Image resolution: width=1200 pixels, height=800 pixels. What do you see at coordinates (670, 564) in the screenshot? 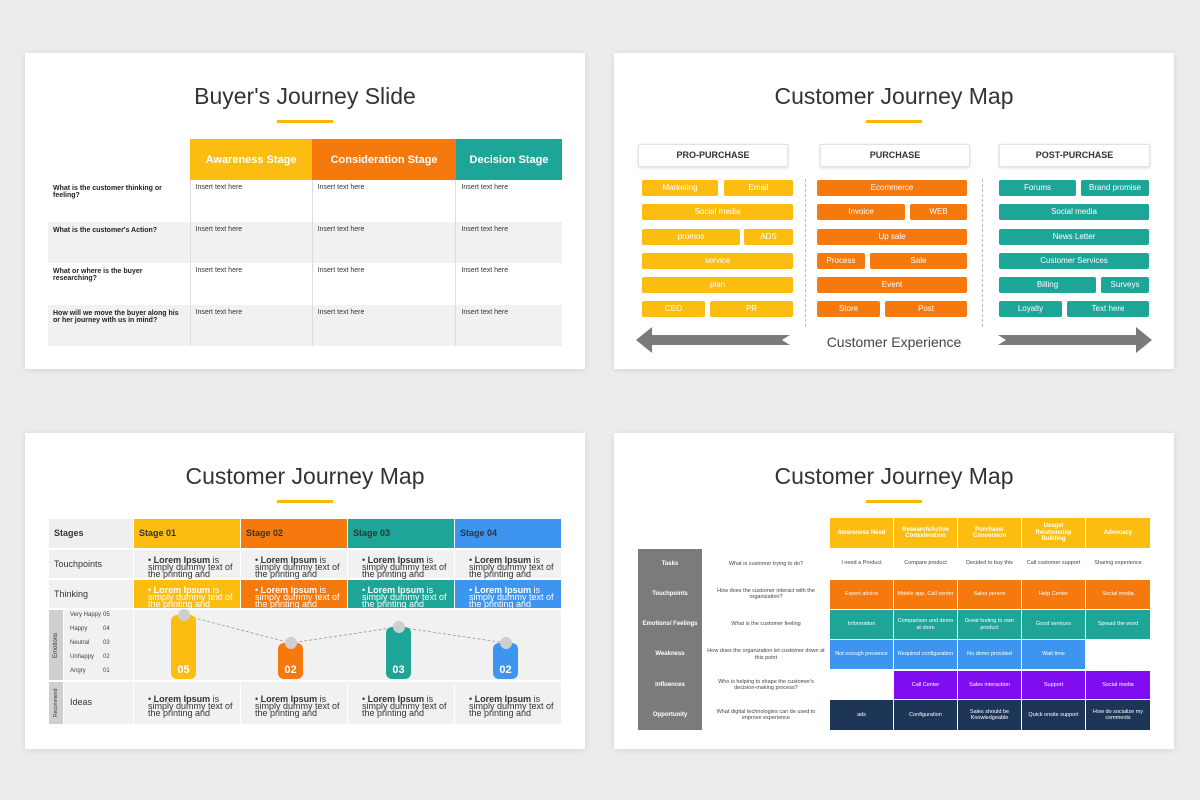
I see `row-label-tasks: Tasks` at bounding box center [670, 564].